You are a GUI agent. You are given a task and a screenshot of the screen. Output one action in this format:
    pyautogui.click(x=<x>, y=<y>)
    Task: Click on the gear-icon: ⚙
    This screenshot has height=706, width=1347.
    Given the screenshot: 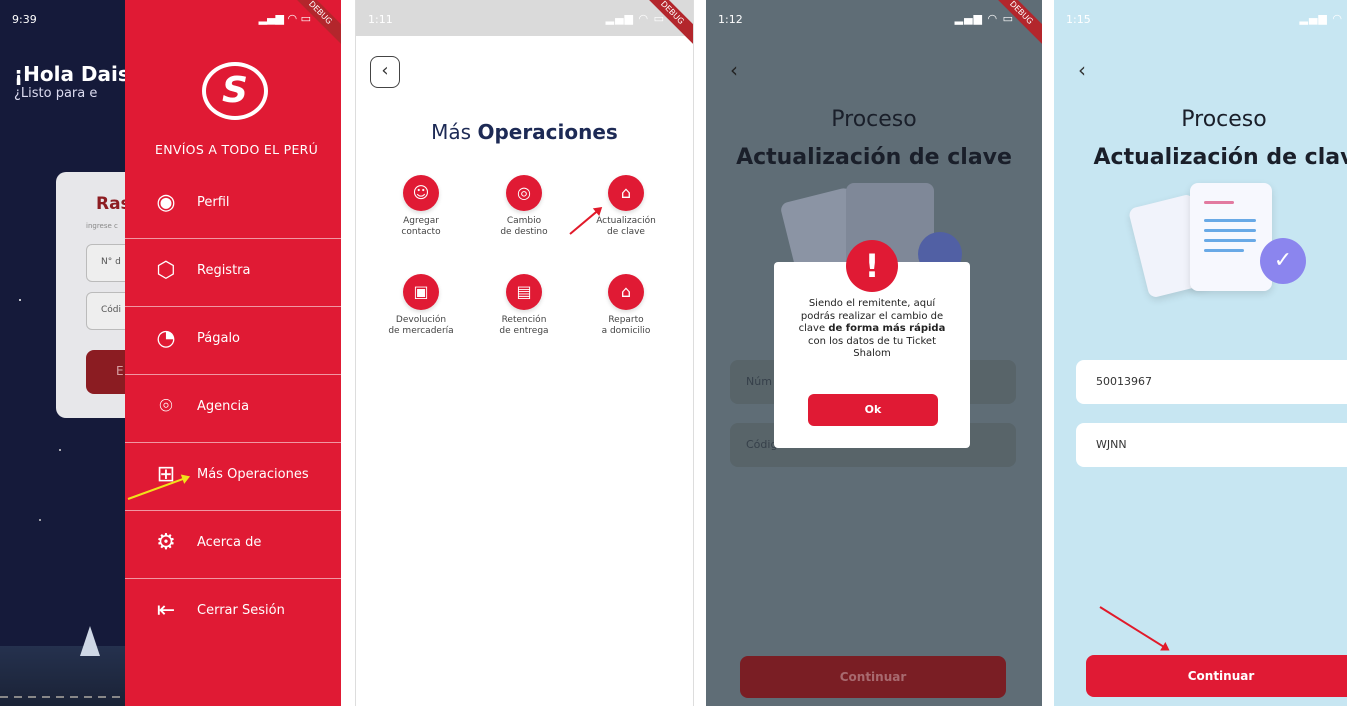 What is the action you would take?
    pyautogui.click(x=166, y=542)
    